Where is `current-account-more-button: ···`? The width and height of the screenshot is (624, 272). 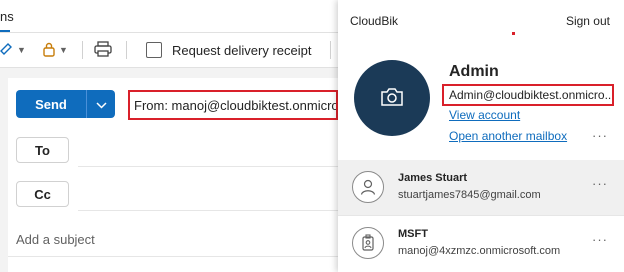
current-account-more-button: ··· is located at coordinates (600, 135).